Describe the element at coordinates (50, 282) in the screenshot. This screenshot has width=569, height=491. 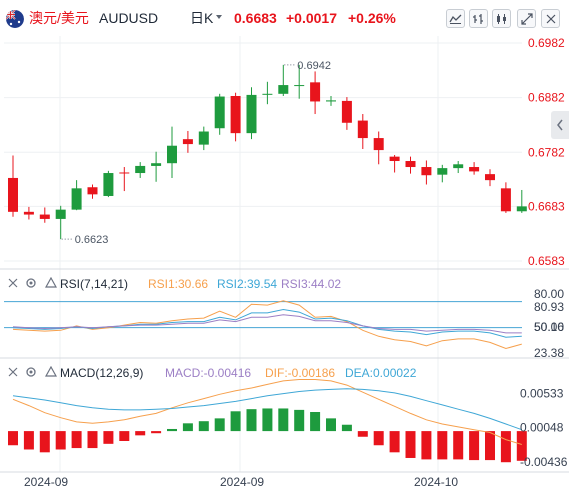
I see `rsi-info-icon` at that location.